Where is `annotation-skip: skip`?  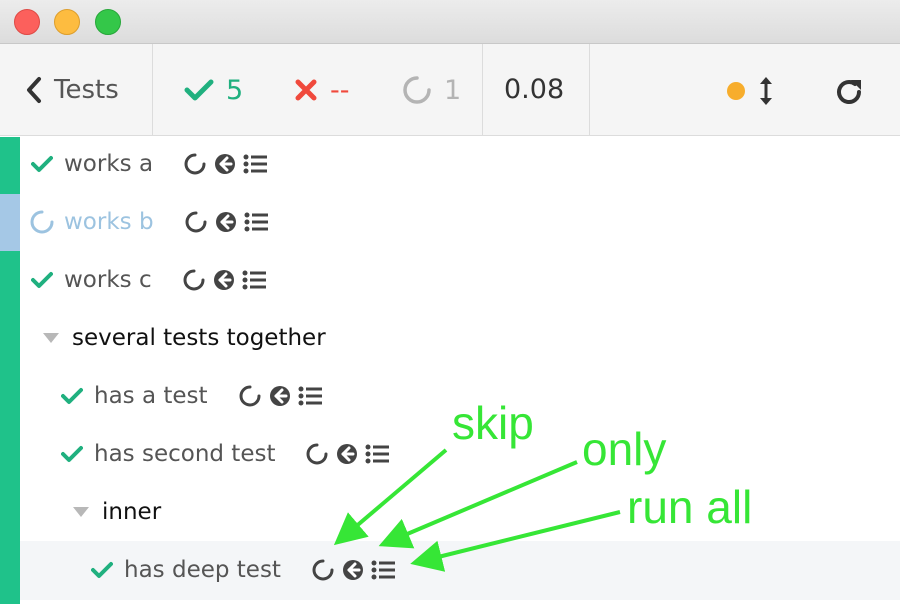
annotation-skip: skip is located at coordinates (493, 423).